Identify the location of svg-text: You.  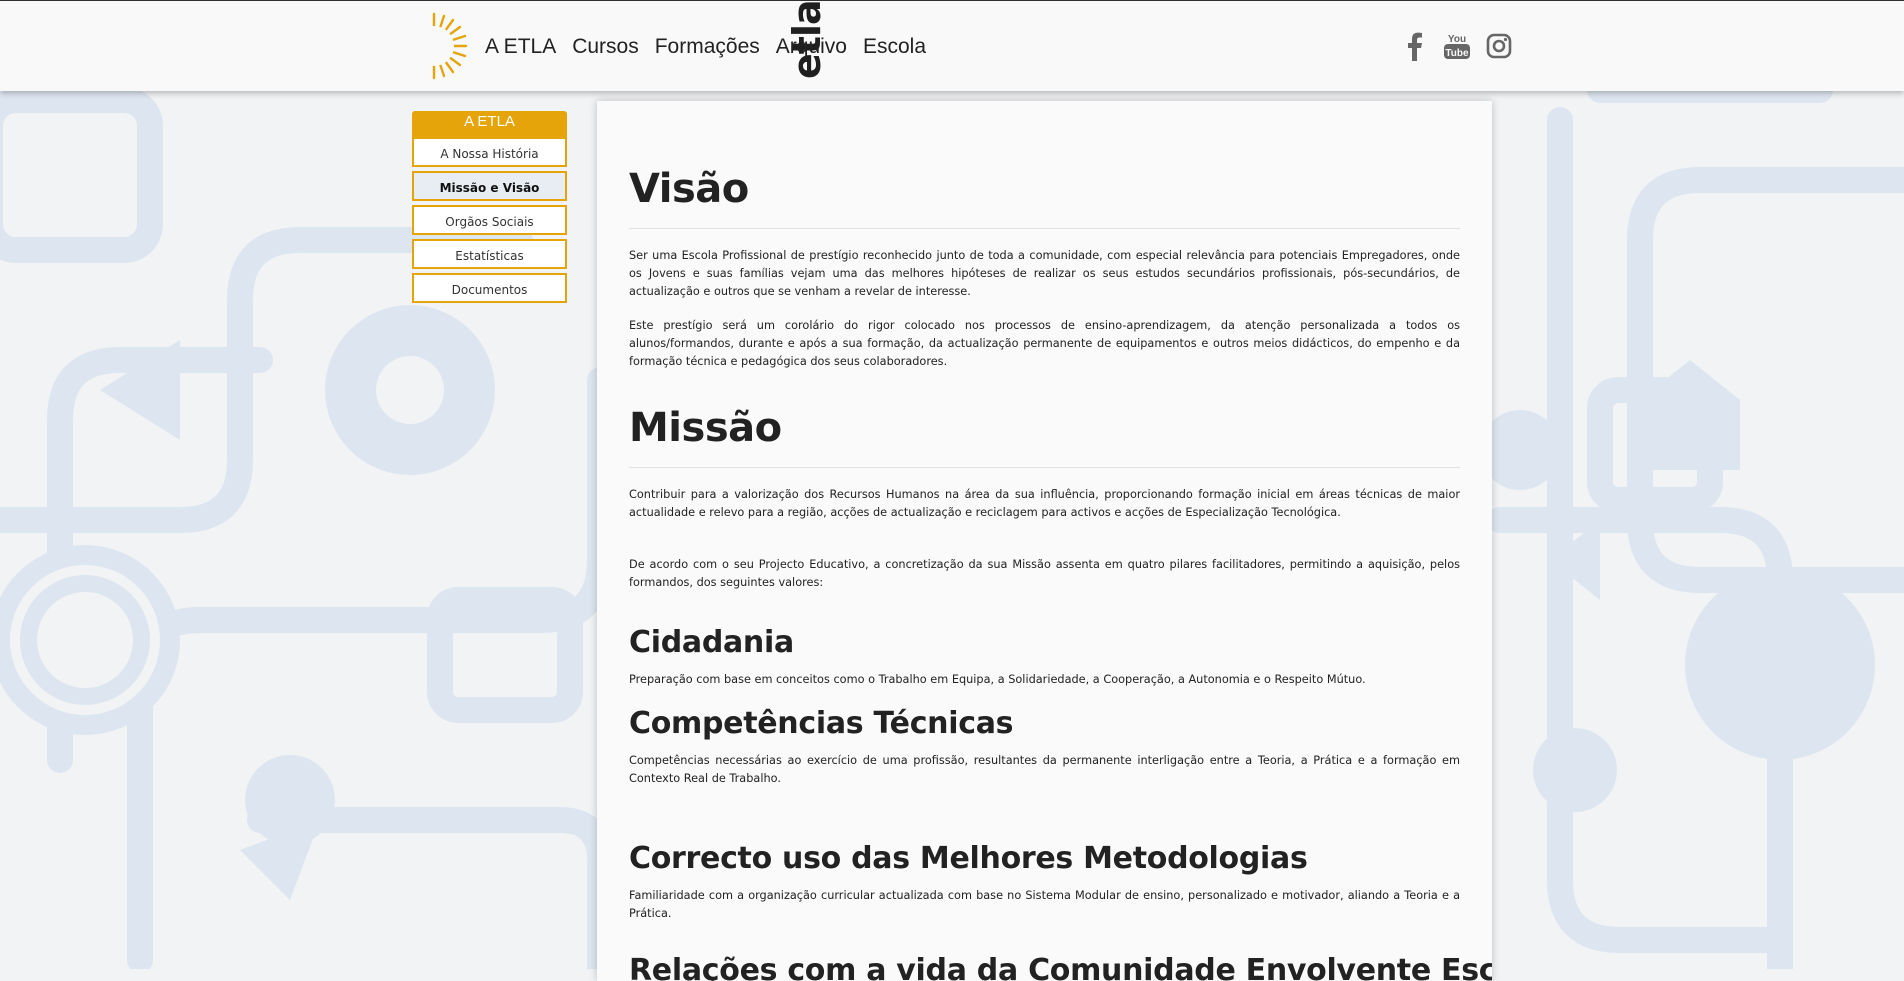
(1457, 39).